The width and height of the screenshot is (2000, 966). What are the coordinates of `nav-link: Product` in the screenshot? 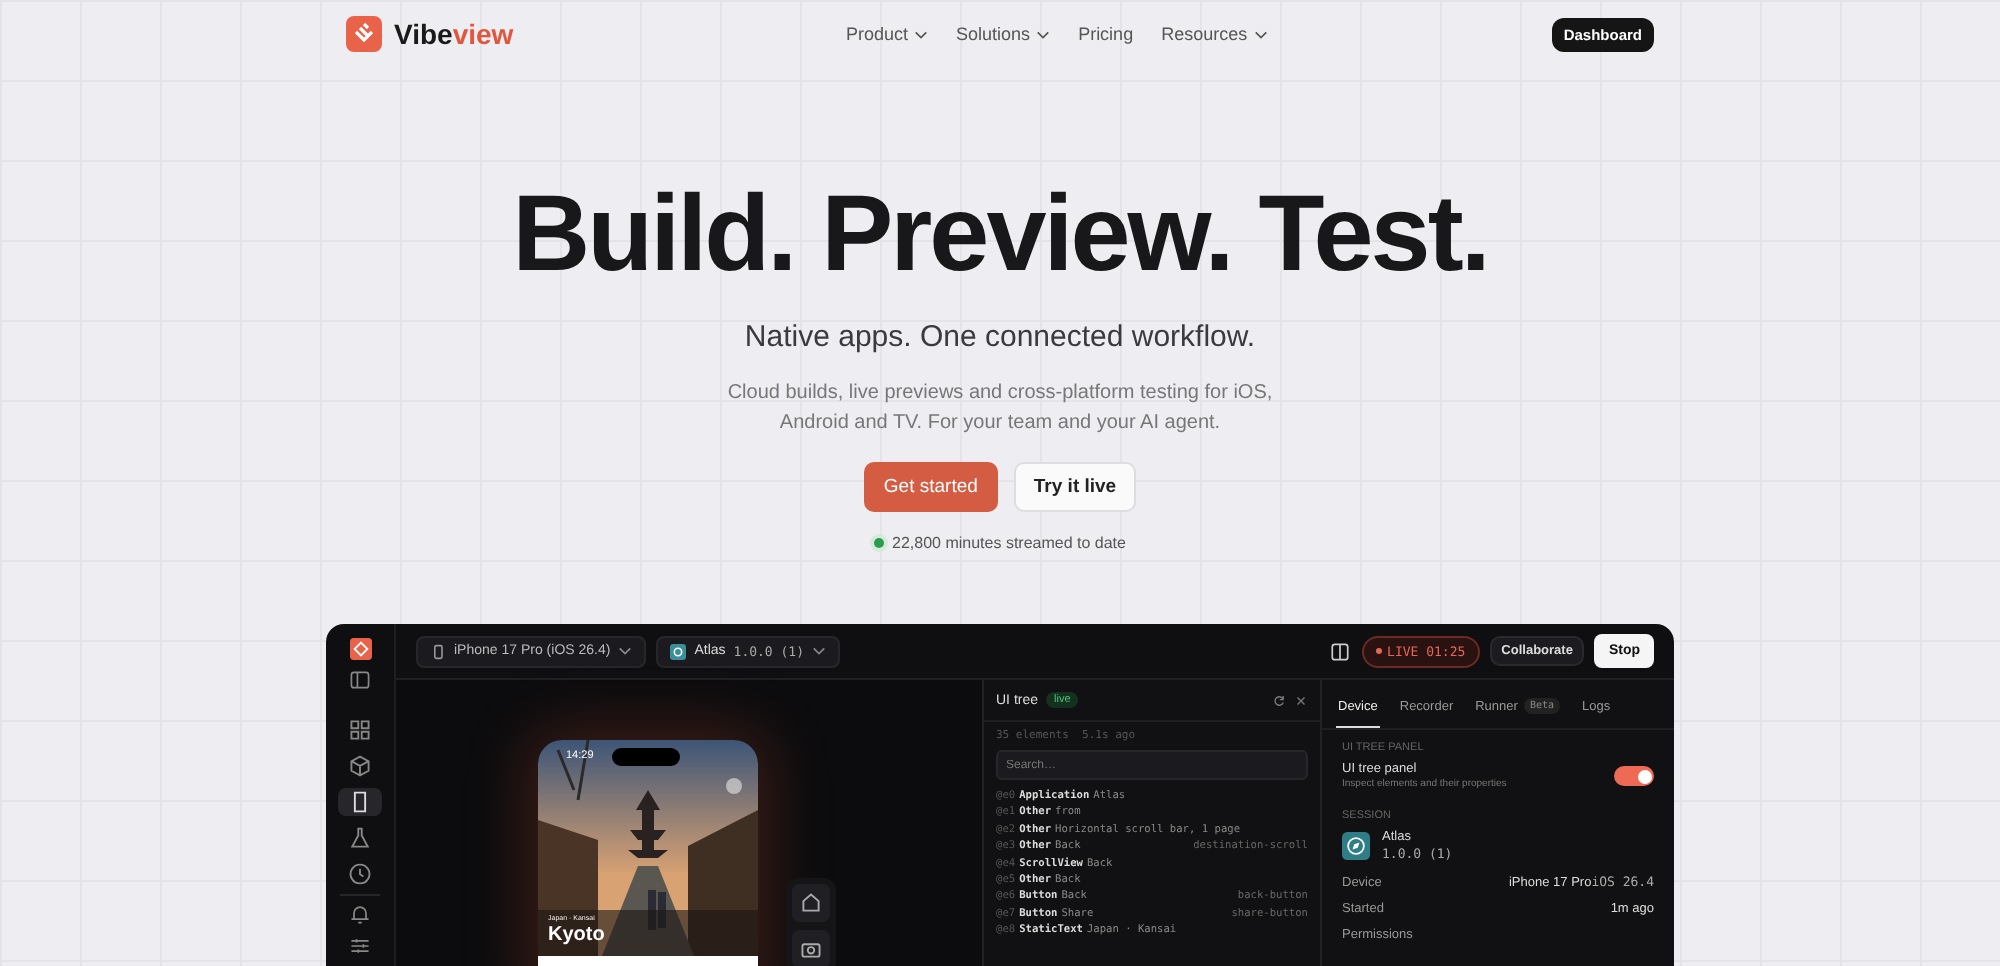 It's located at (877, 34).